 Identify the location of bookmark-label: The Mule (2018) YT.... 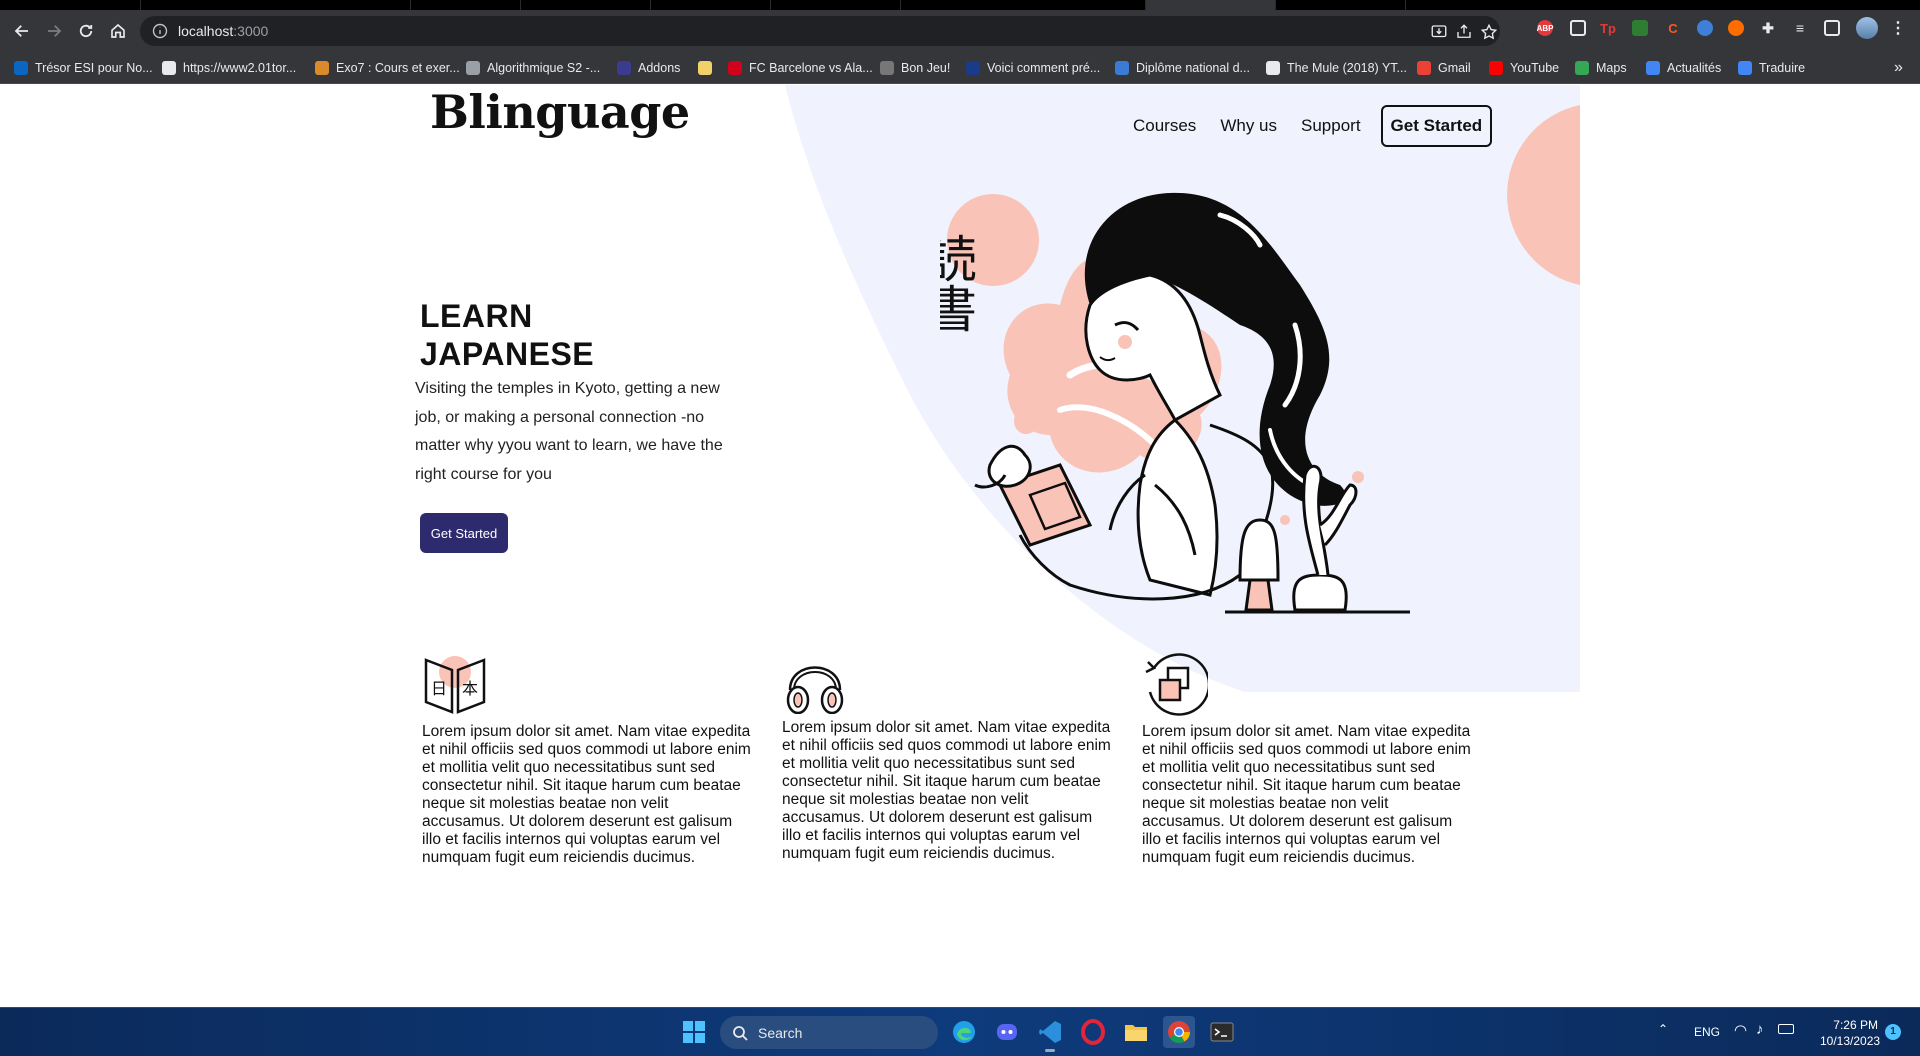
(1347, 68).